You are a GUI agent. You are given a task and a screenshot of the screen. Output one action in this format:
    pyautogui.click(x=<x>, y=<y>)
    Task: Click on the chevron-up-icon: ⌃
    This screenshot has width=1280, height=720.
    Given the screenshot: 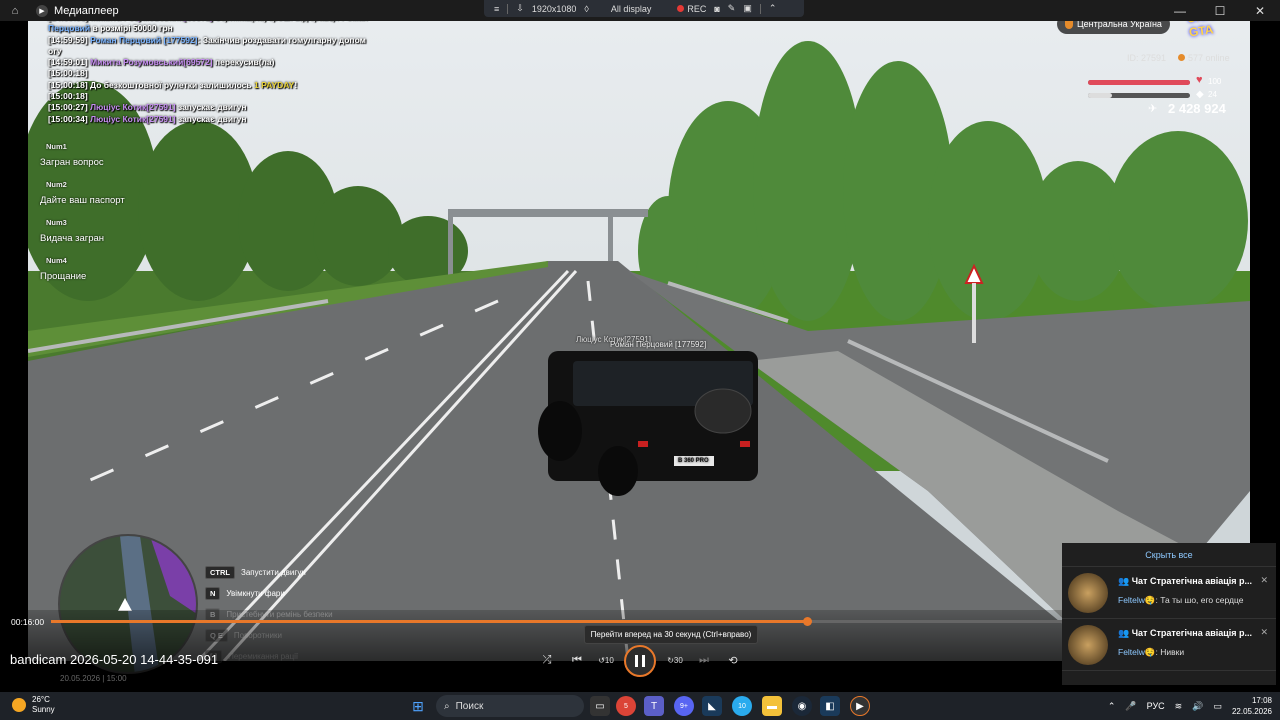 What is the action you would take?
    pyautogui.click(x=1112, y=706)
    